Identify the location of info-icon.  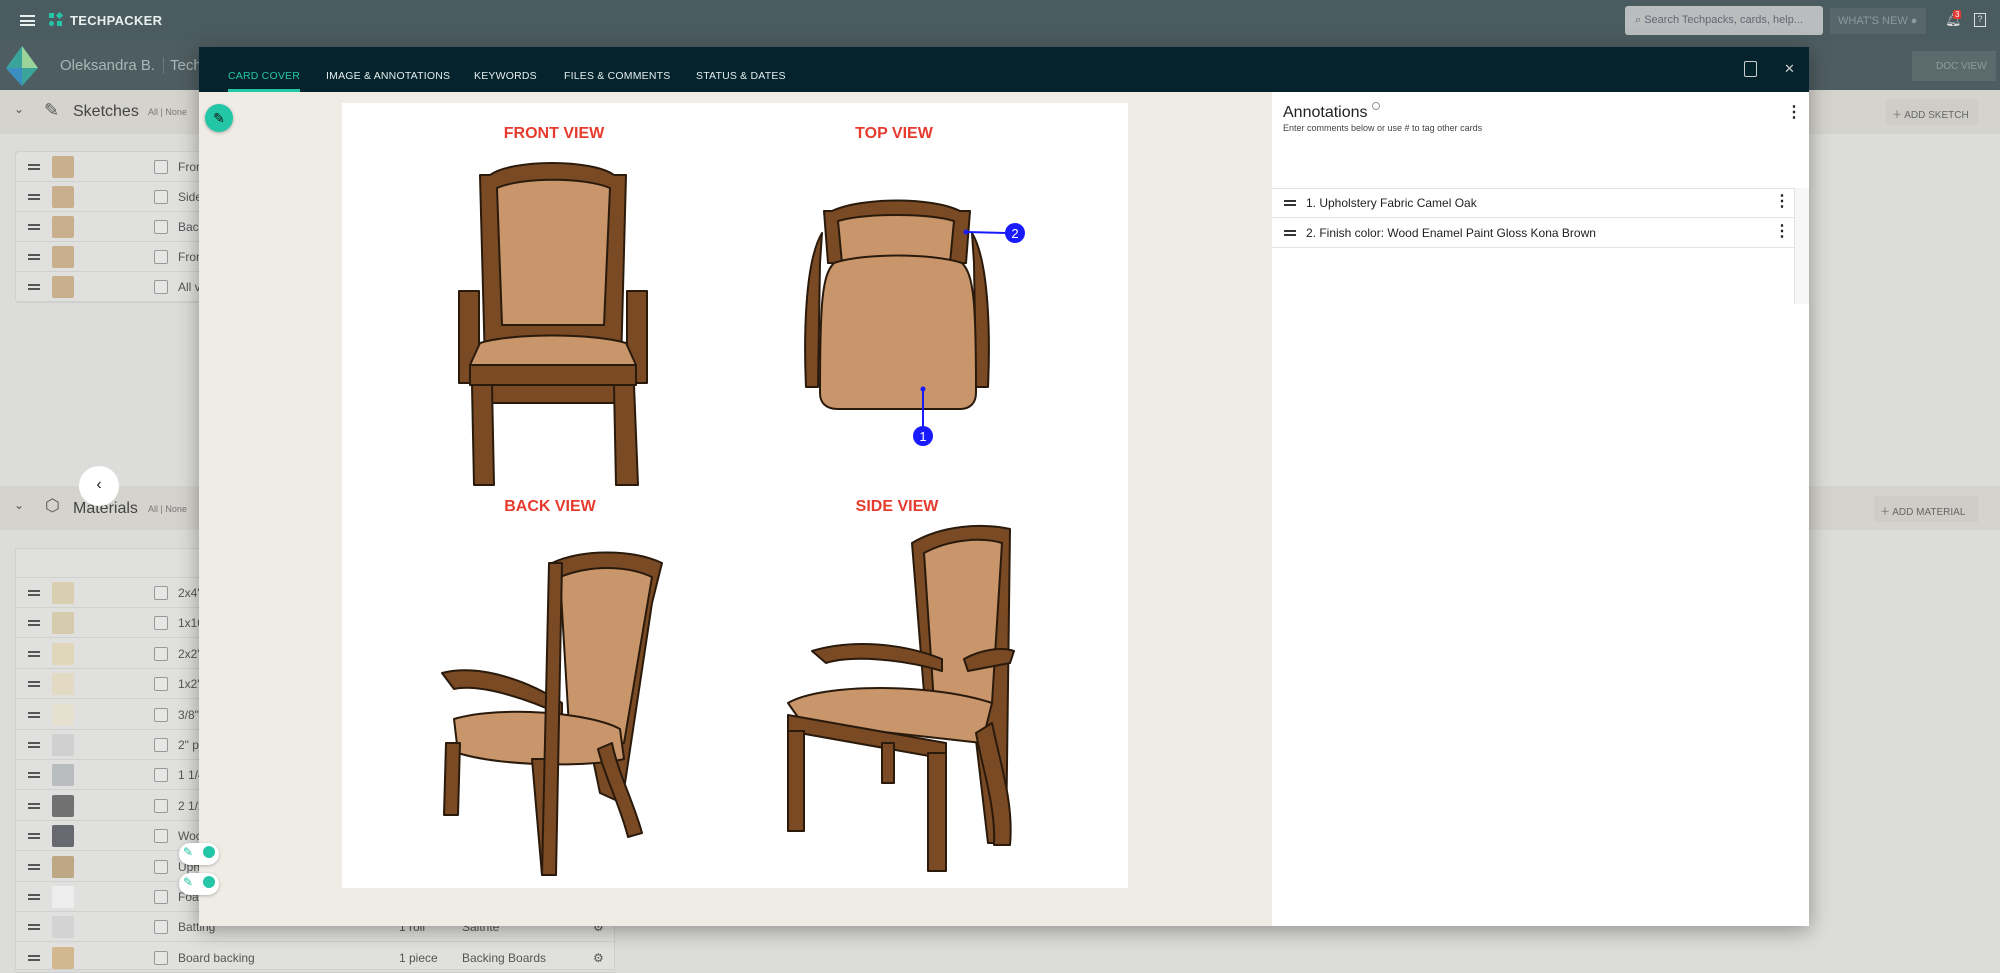
(1376, 106).